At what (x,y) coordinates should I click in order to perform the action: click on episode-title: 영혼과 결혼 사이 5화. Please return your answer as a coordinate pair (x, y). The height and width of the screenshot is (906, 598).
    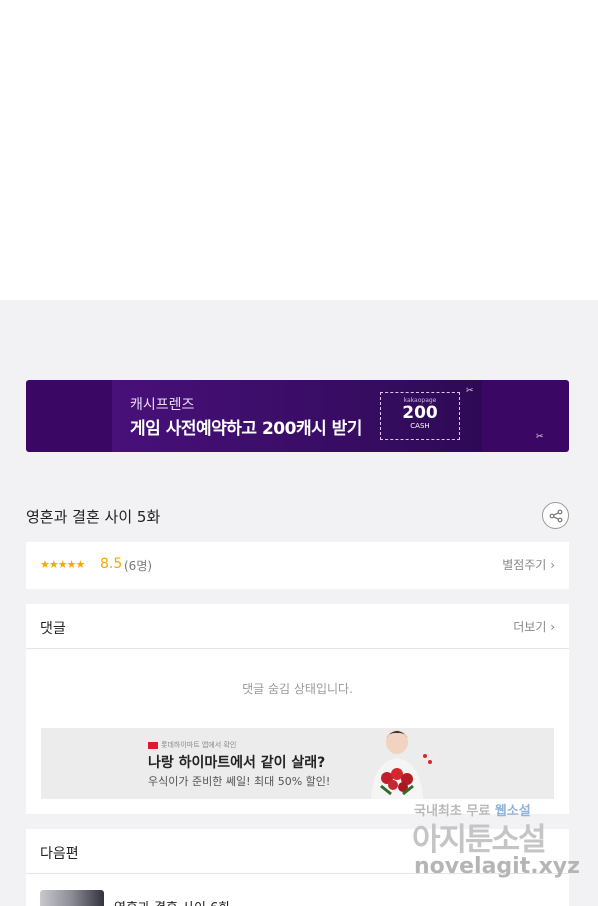
    Looking at the image, I should click on (93, 517).